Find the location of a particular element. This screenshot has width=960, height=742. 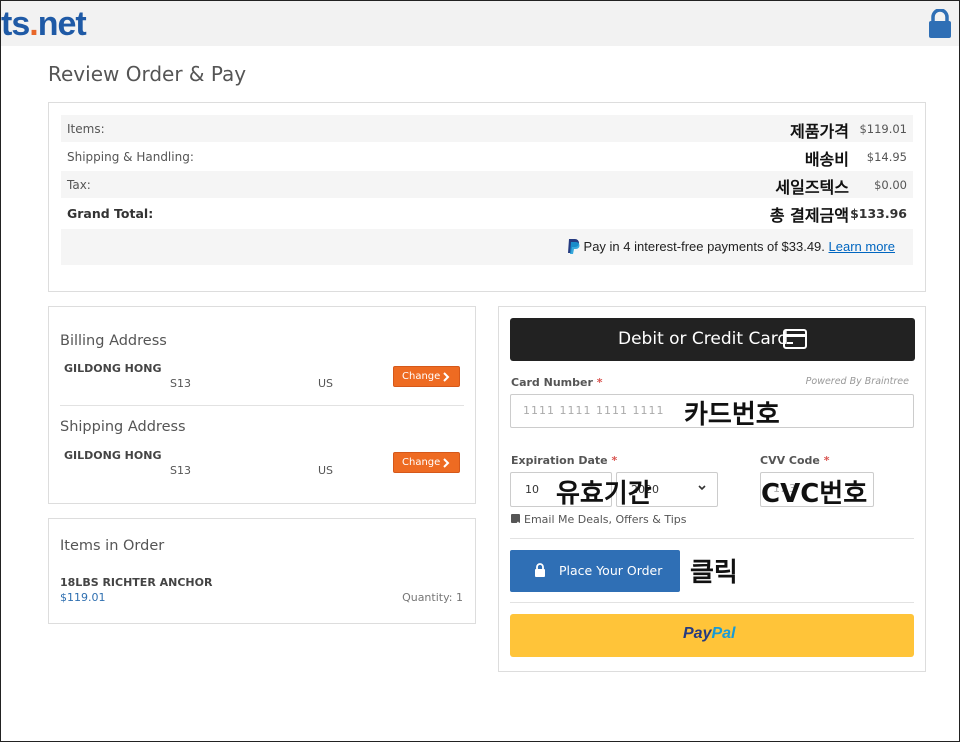

logo-tld: net is located at coordinates (62, 24).